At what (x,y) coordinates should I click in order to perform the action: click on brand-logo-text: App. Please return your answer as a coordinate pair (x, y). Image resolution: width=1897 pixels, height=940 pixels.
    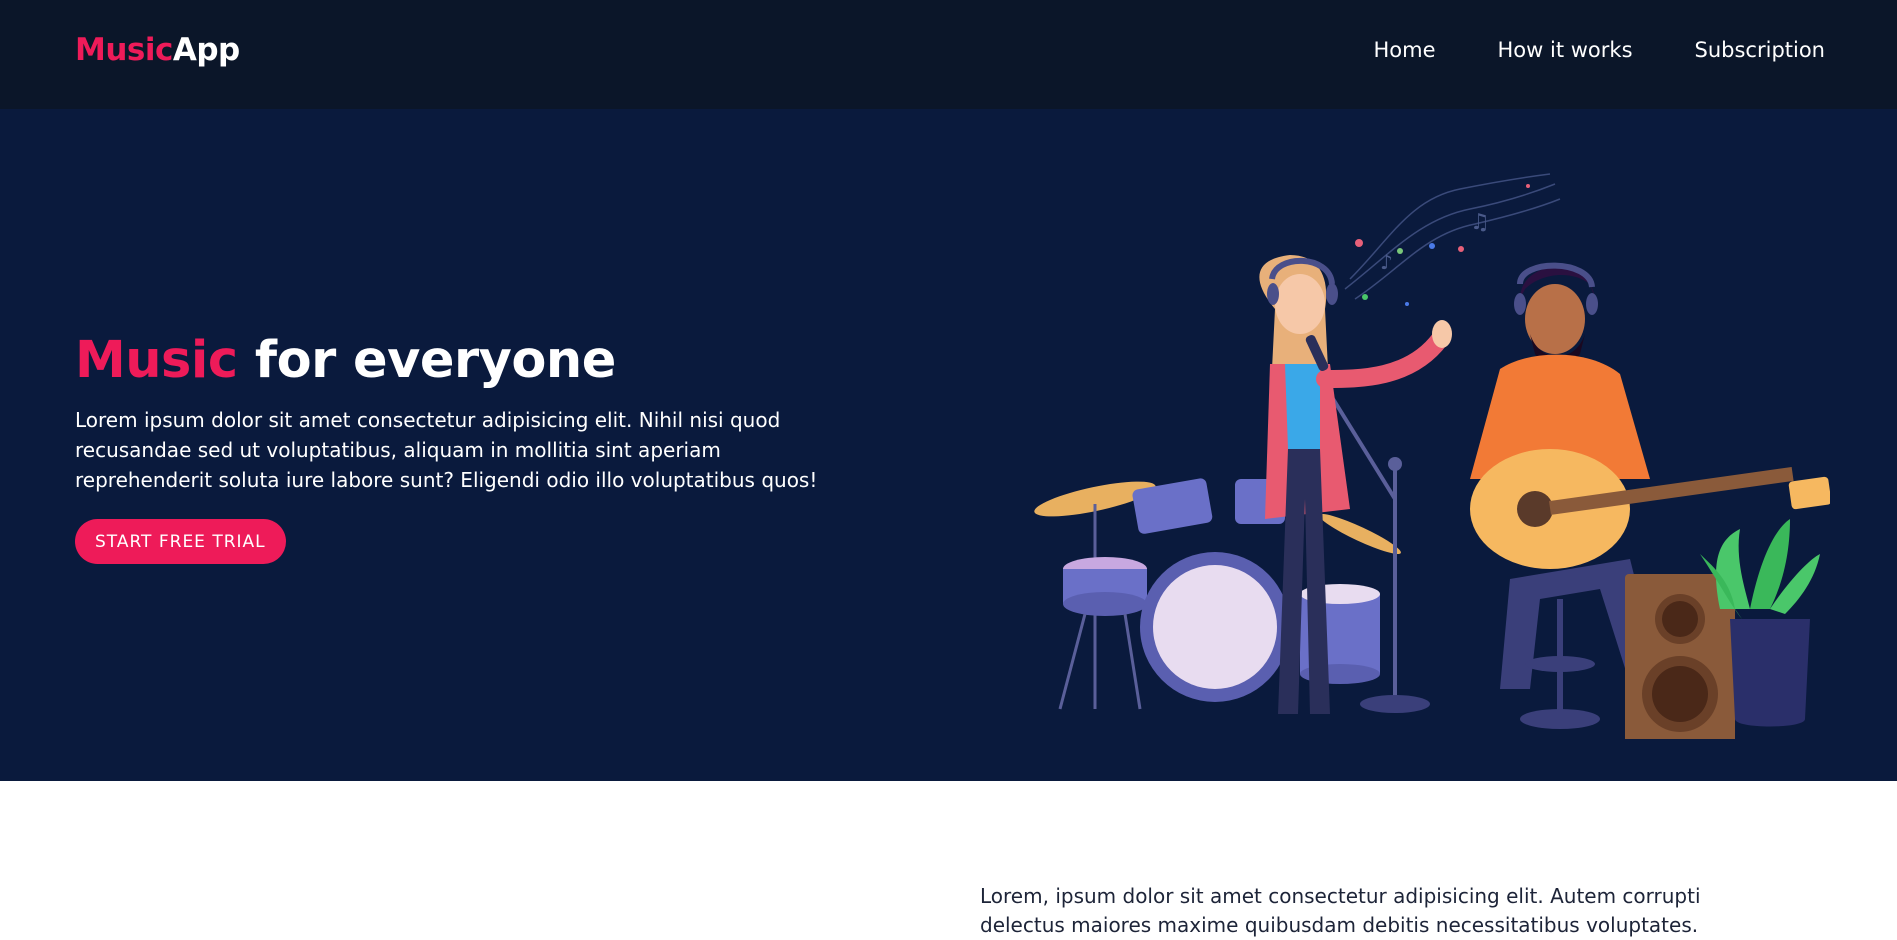
    Looking at the image, I should click on (206, 50).